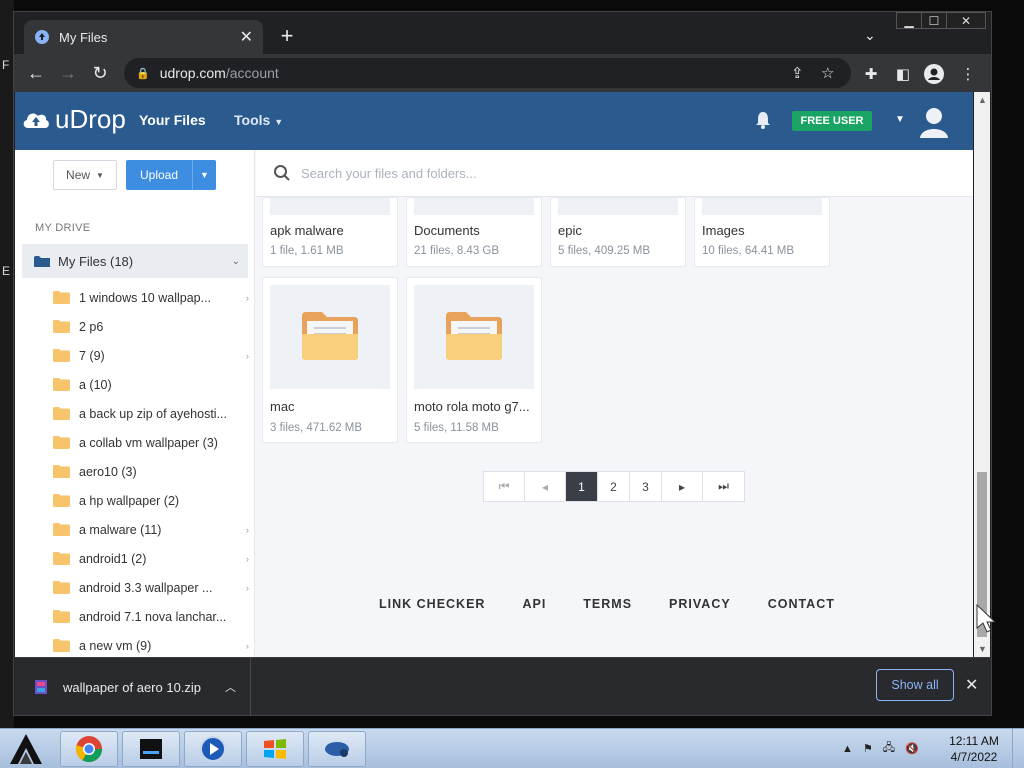 This screenshot has height=768, width=1024. I want to click on folder-card: Images 10 files, 64.41 MB, so click(762, 232).